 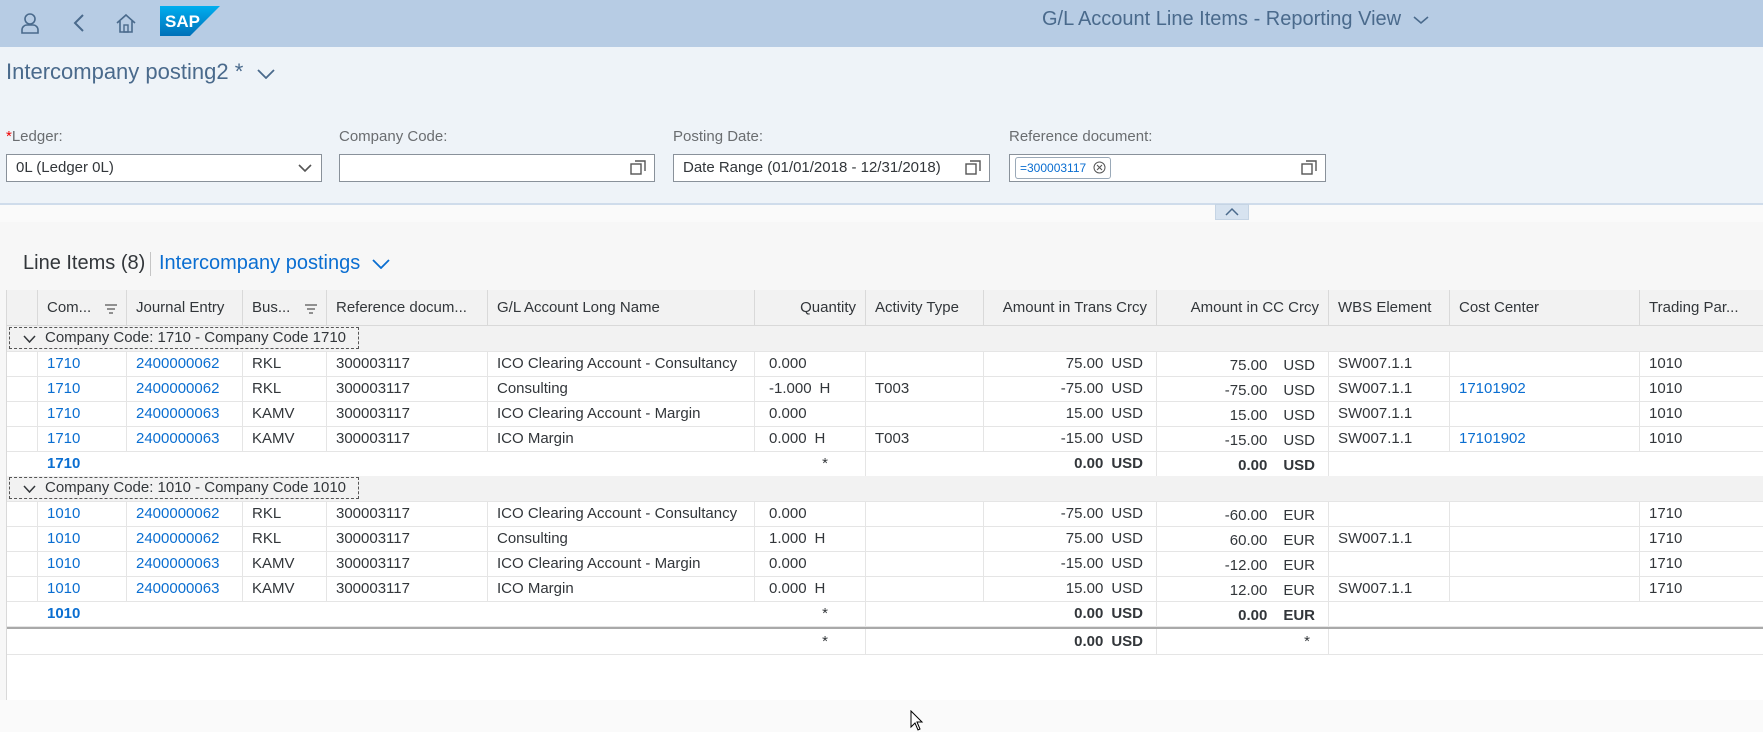 I want to click on gl-account-cell: Consulting, so click(x=621, y=388).